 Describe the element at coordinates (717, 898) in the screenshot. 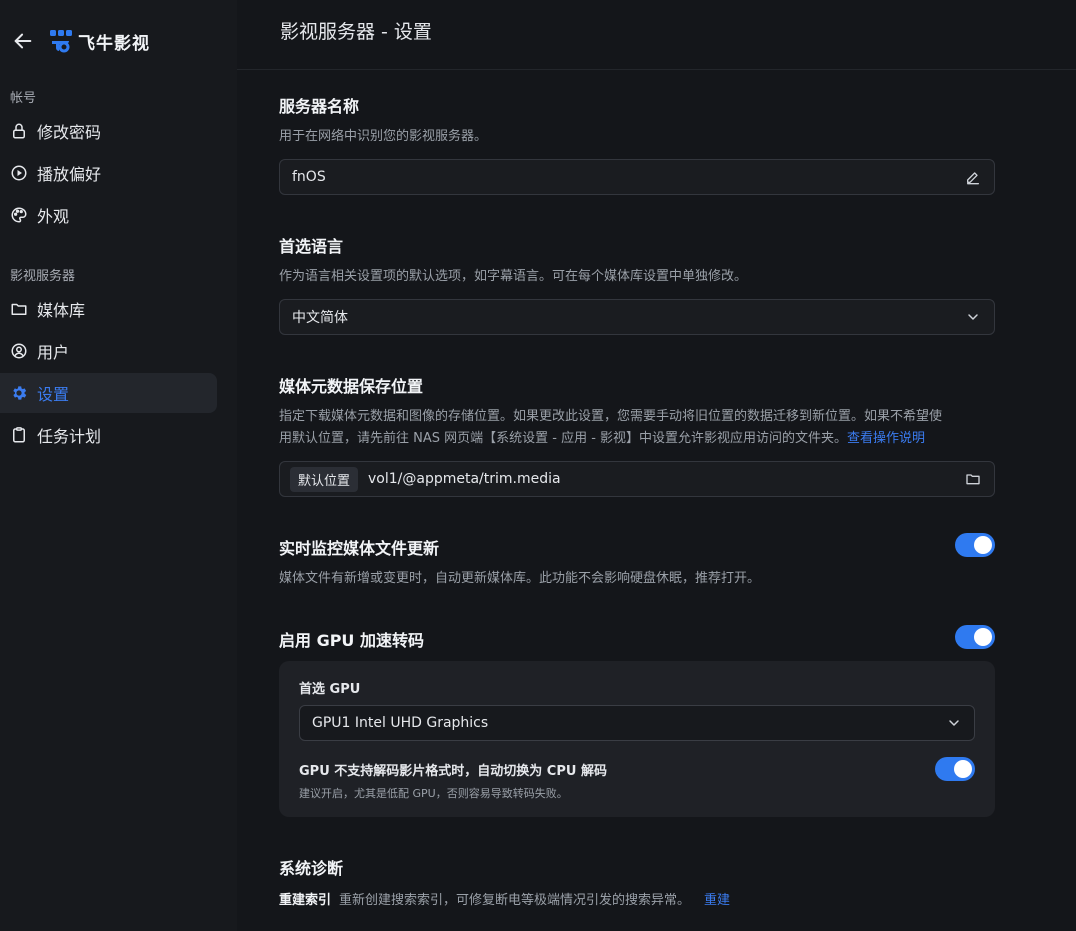

I see `reindex-button: 重建` at that location.